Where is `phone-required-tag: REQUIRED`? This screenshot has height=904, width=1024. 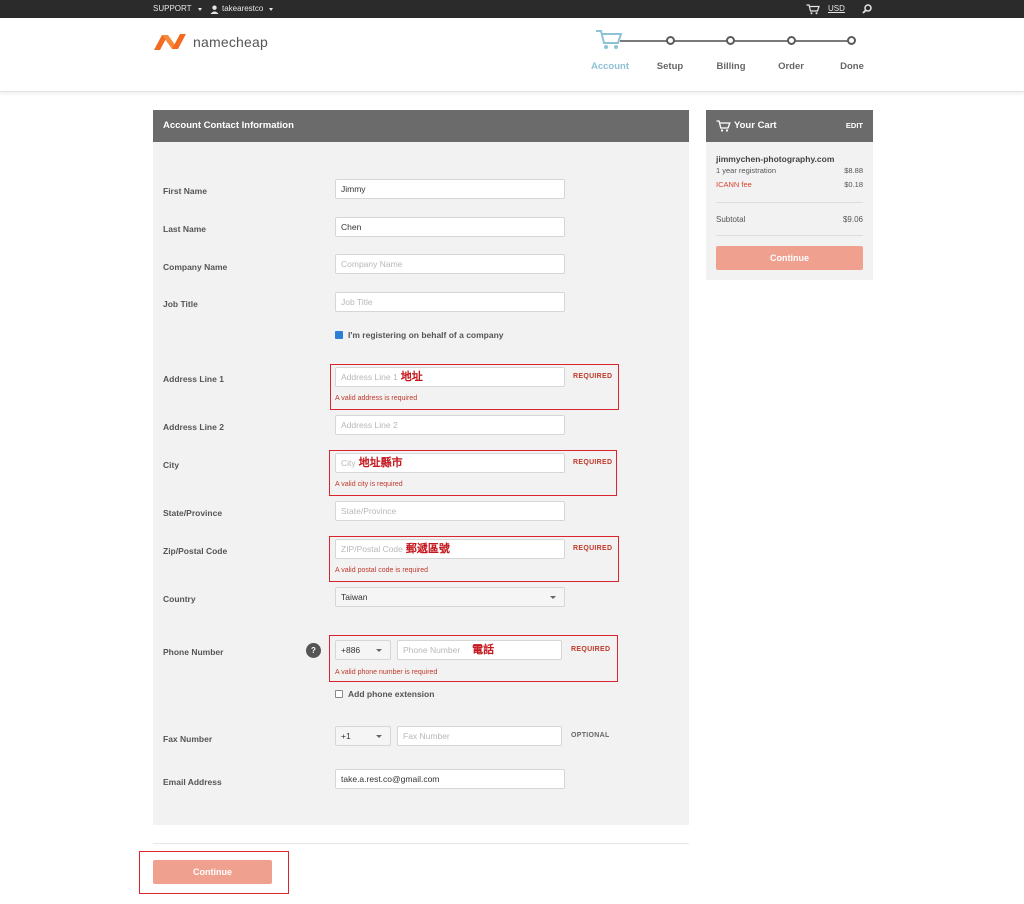 phone-required-tag: REQUIRED is located at coordinates (591, 649).